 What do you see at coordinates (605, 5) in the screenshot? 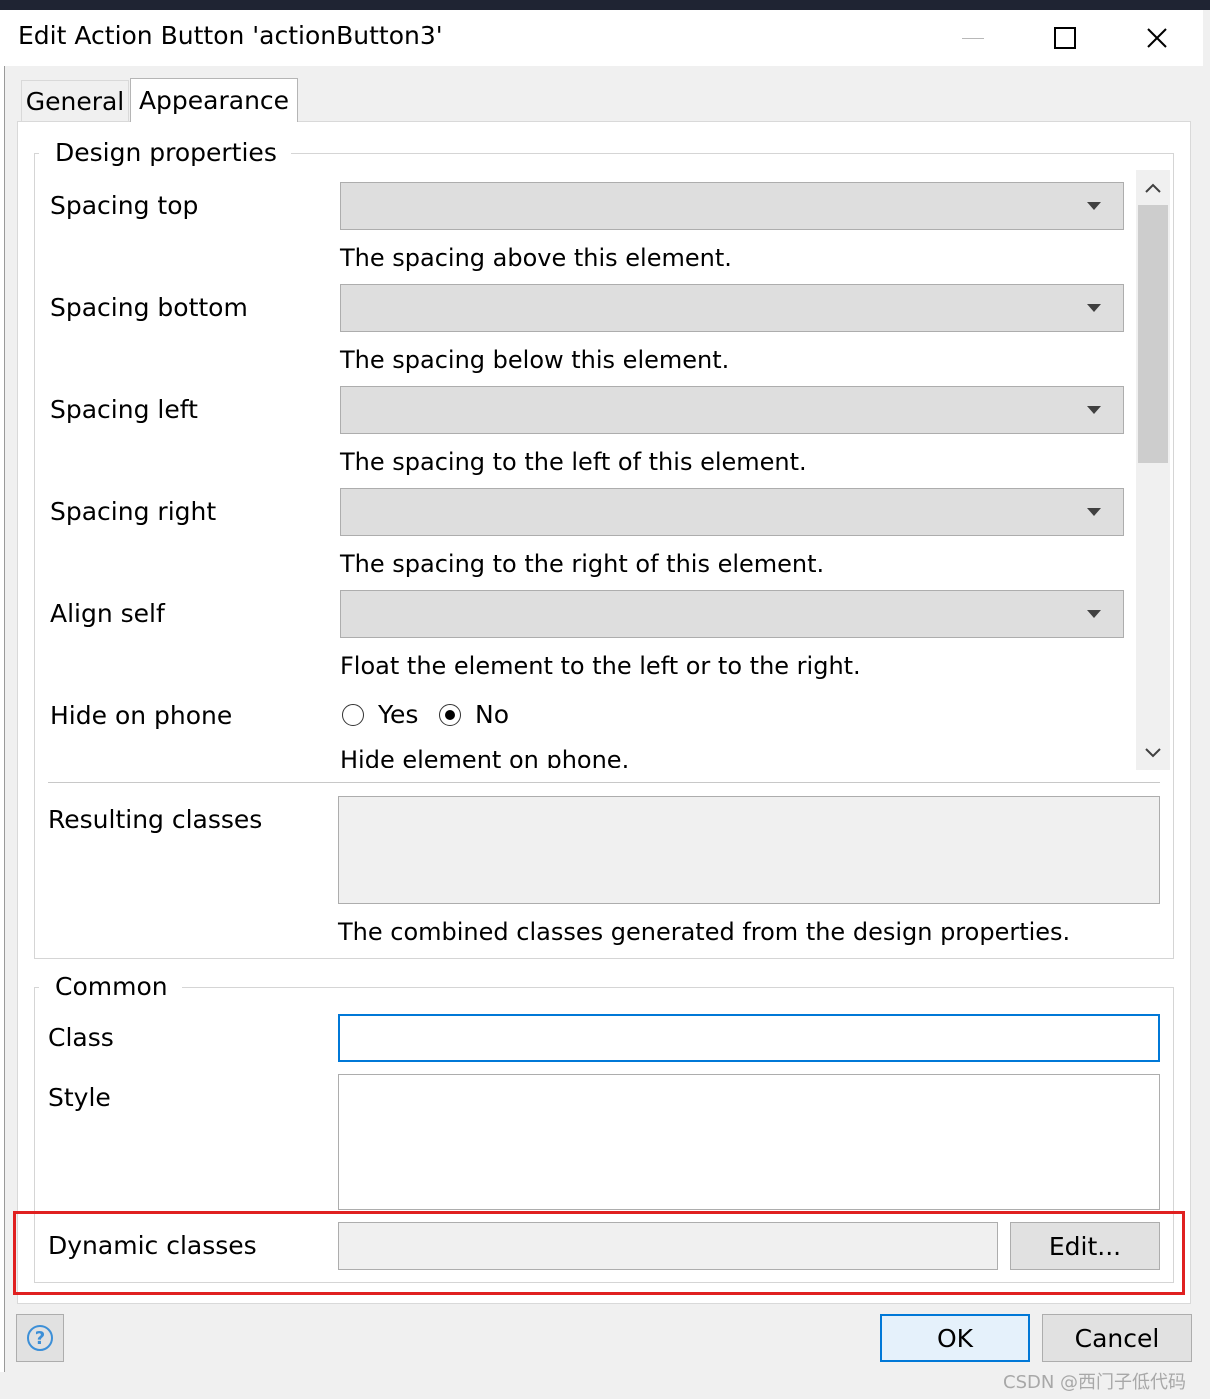
I see `background-window-edge` at bounding box center [605, 5].